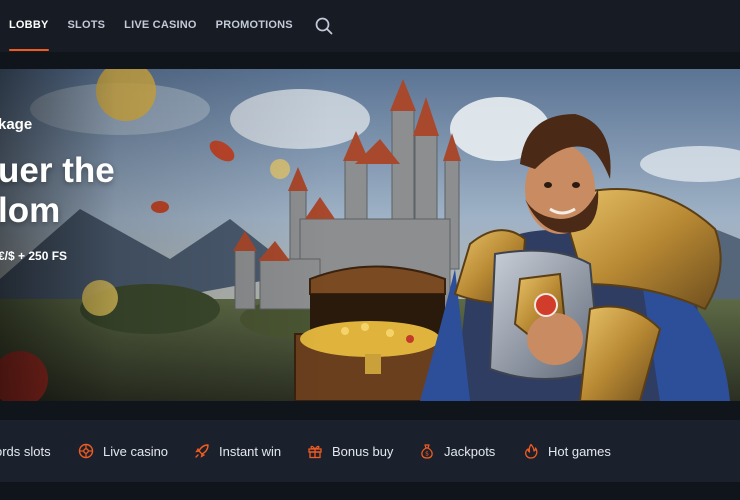 This screenshot has height=500, width=740. Describe the element at coordinates (579, 451) in the screenshot. I see `category-label: Hot games` at that location.